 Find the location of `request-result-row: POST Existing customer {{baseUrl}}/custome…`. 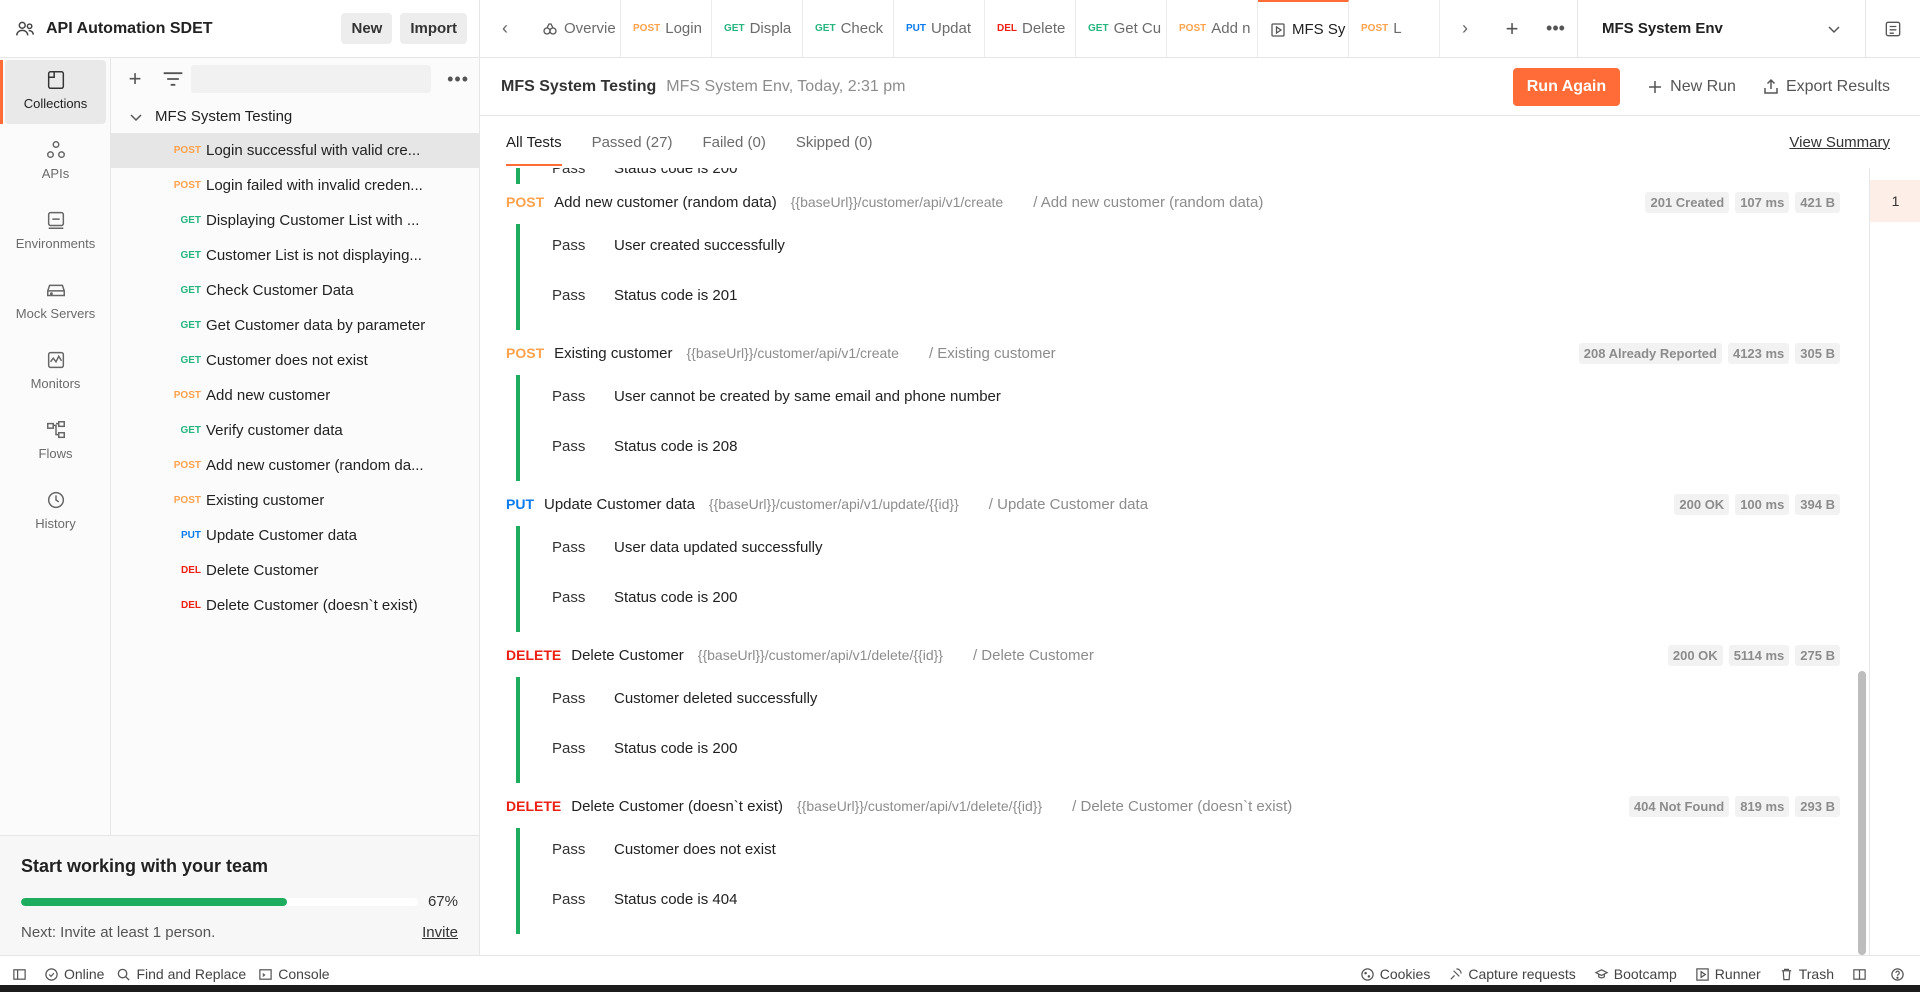

request-result-row: POST Existing customer {{baseUrl}}/custome… is located at coordinates (1173, 353).